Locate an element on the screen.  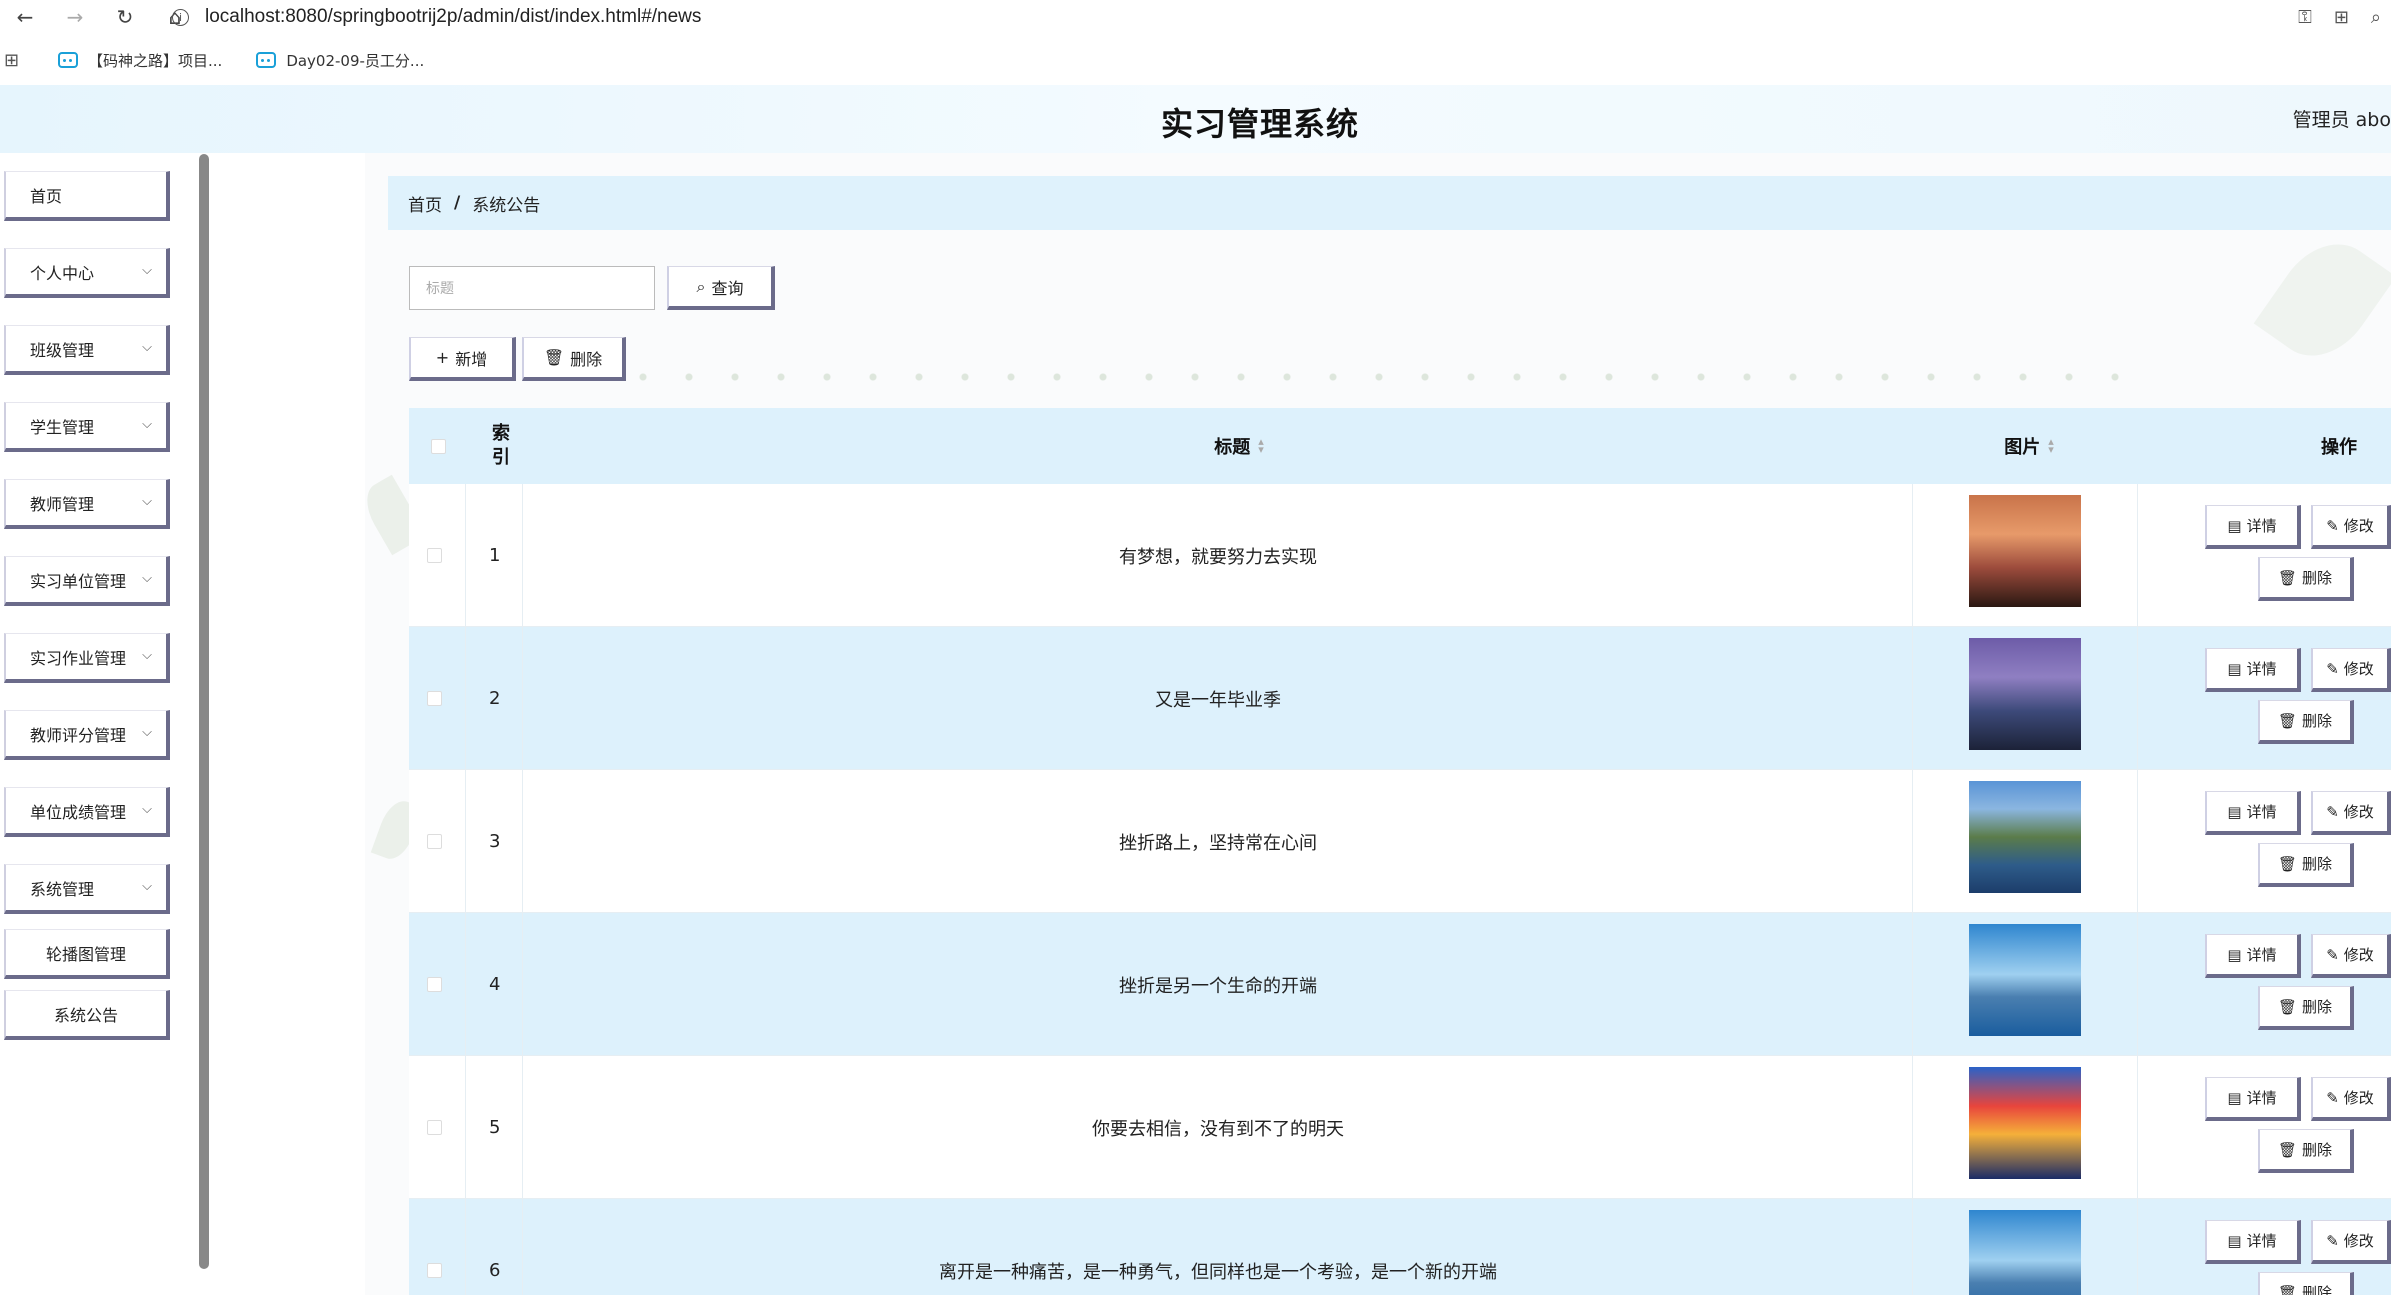
sidebar-item-carousel: 轮播图管理 is located at coordinates (87, 954).